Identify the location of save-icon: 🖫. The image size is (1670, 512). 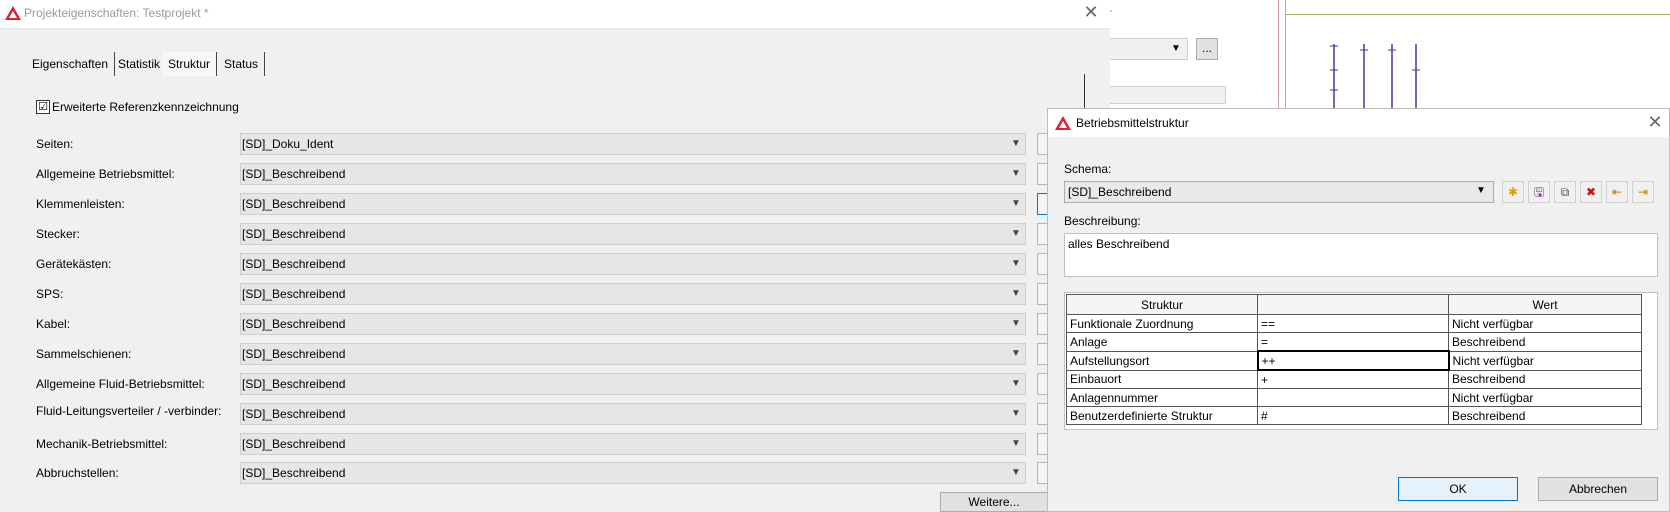
(1539, 192).